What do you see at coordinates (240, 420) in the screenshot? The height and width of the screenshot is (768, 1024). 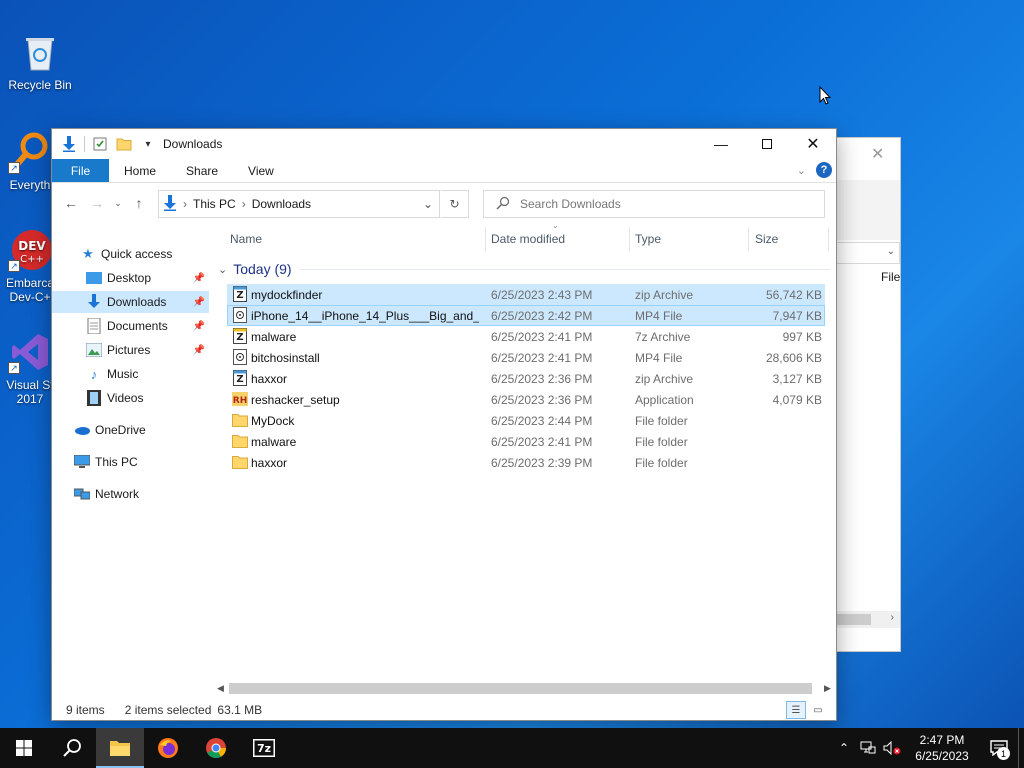 I see `folder-icon` at bounding box center [240, 420].